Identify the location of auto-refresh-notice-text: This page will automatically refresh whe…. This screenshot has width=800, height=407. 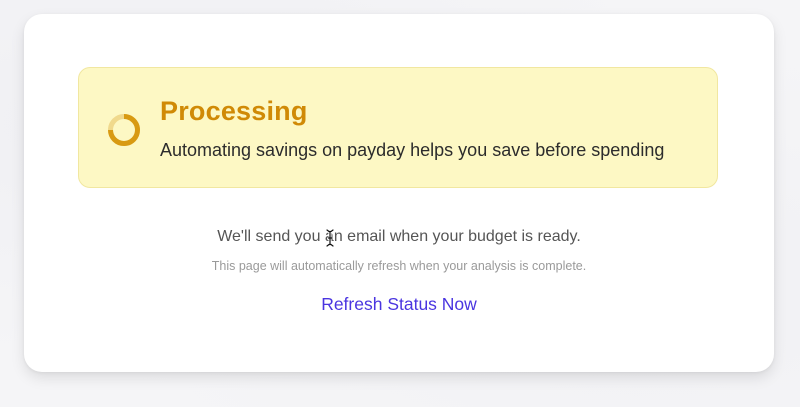
(399, 266).